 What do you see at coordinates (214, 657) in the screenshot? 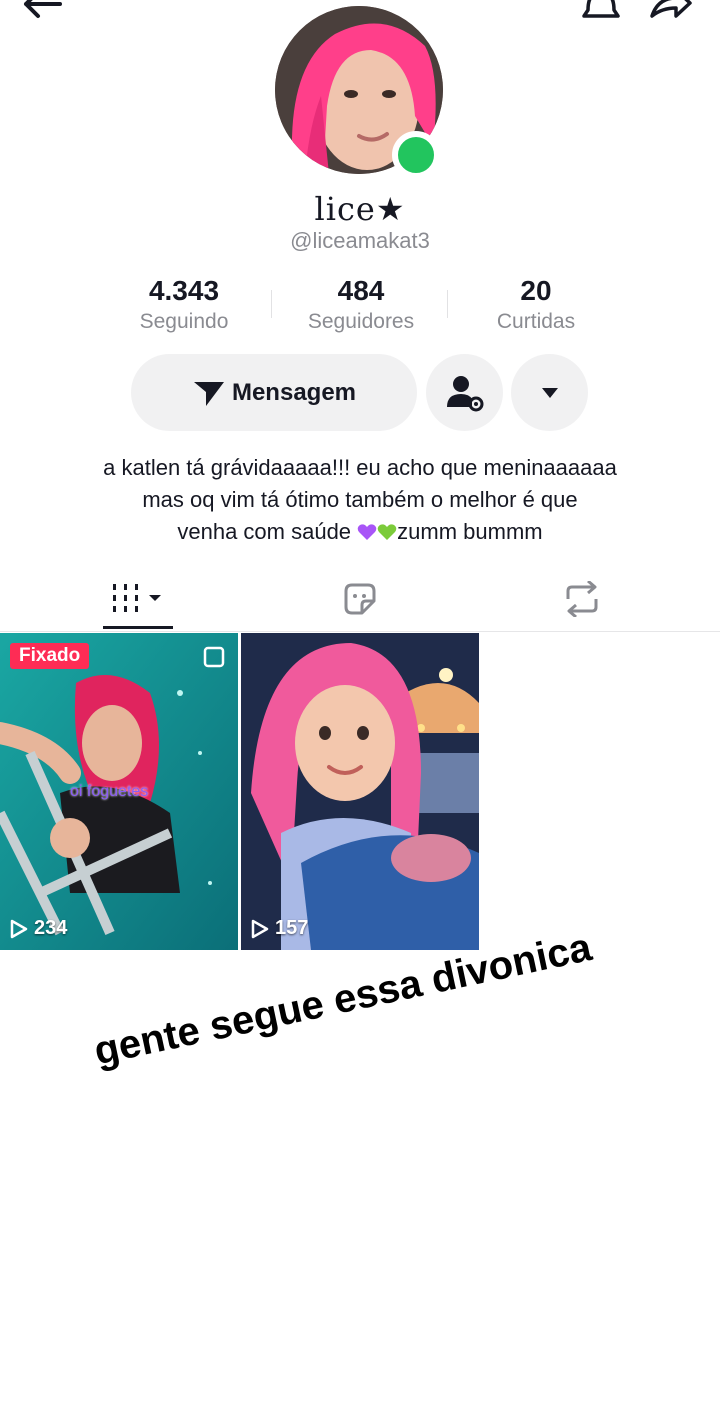
I see `multi-photo-icon` at bounding box center [214, 657].